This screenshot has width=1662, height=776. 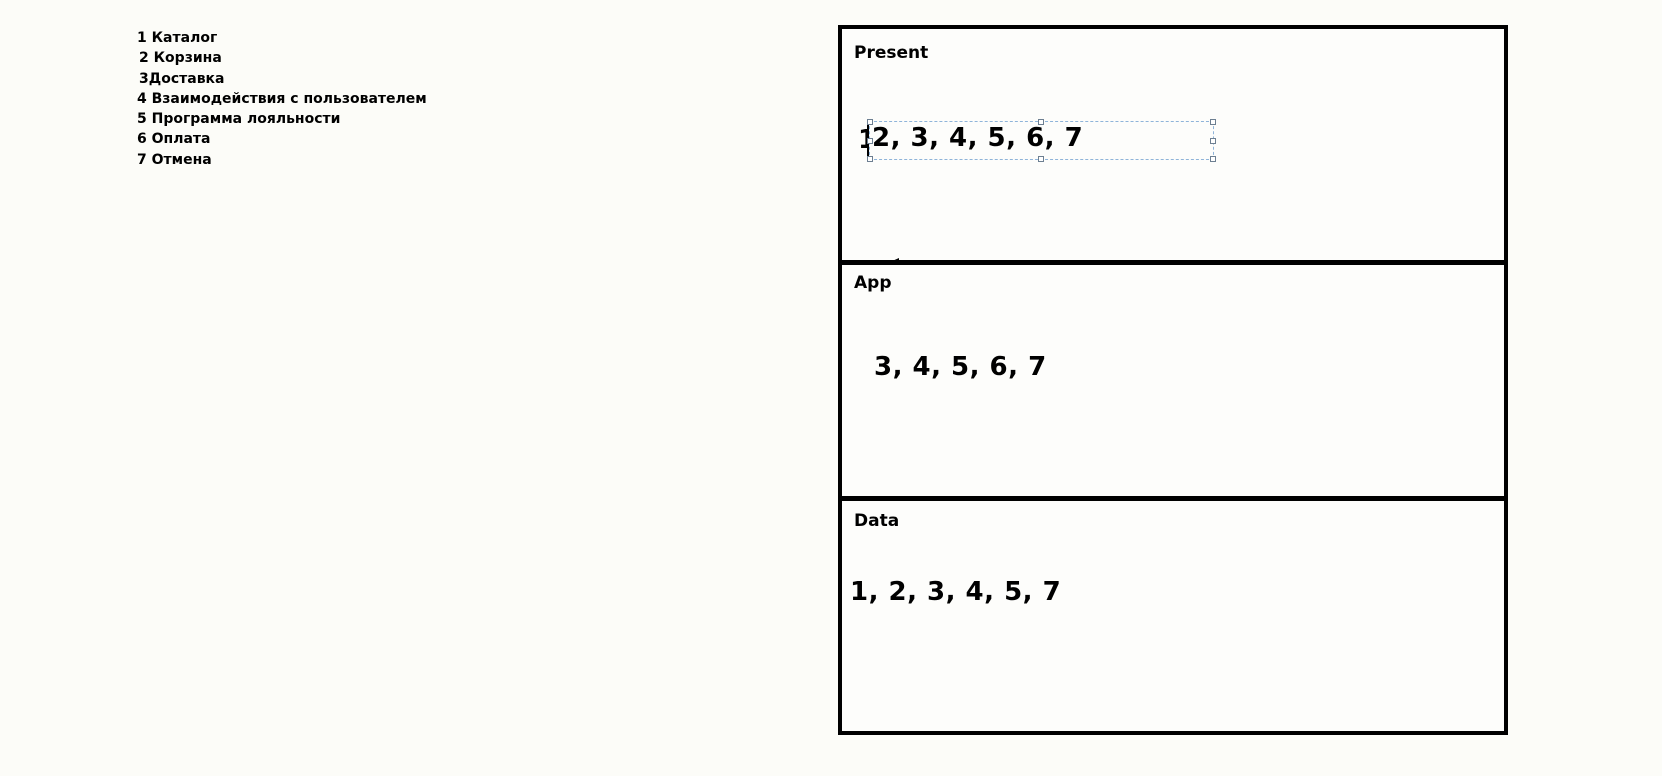 I want to click on app-layer-box: App 3, 4, 5, 6, 7, so click(x=1173, y=380).